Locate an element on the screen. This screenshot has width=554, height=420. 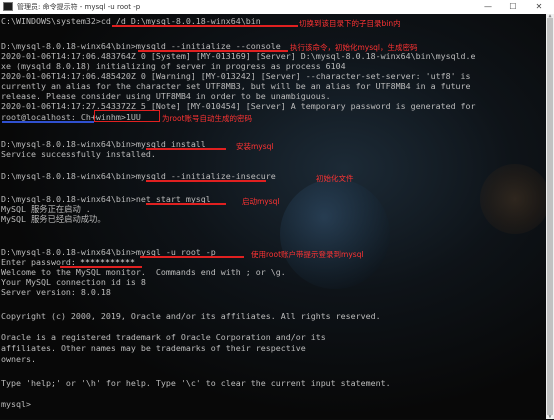
install-underline is located at coordinates (186, 149).